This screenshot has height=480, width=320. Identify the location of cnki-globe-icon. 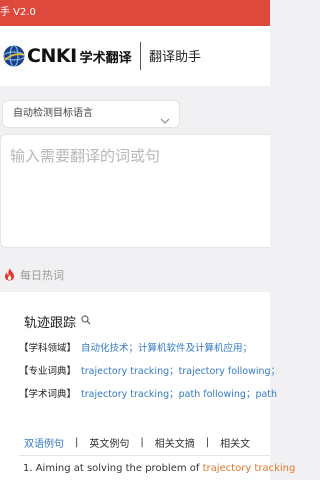
(14, 56).